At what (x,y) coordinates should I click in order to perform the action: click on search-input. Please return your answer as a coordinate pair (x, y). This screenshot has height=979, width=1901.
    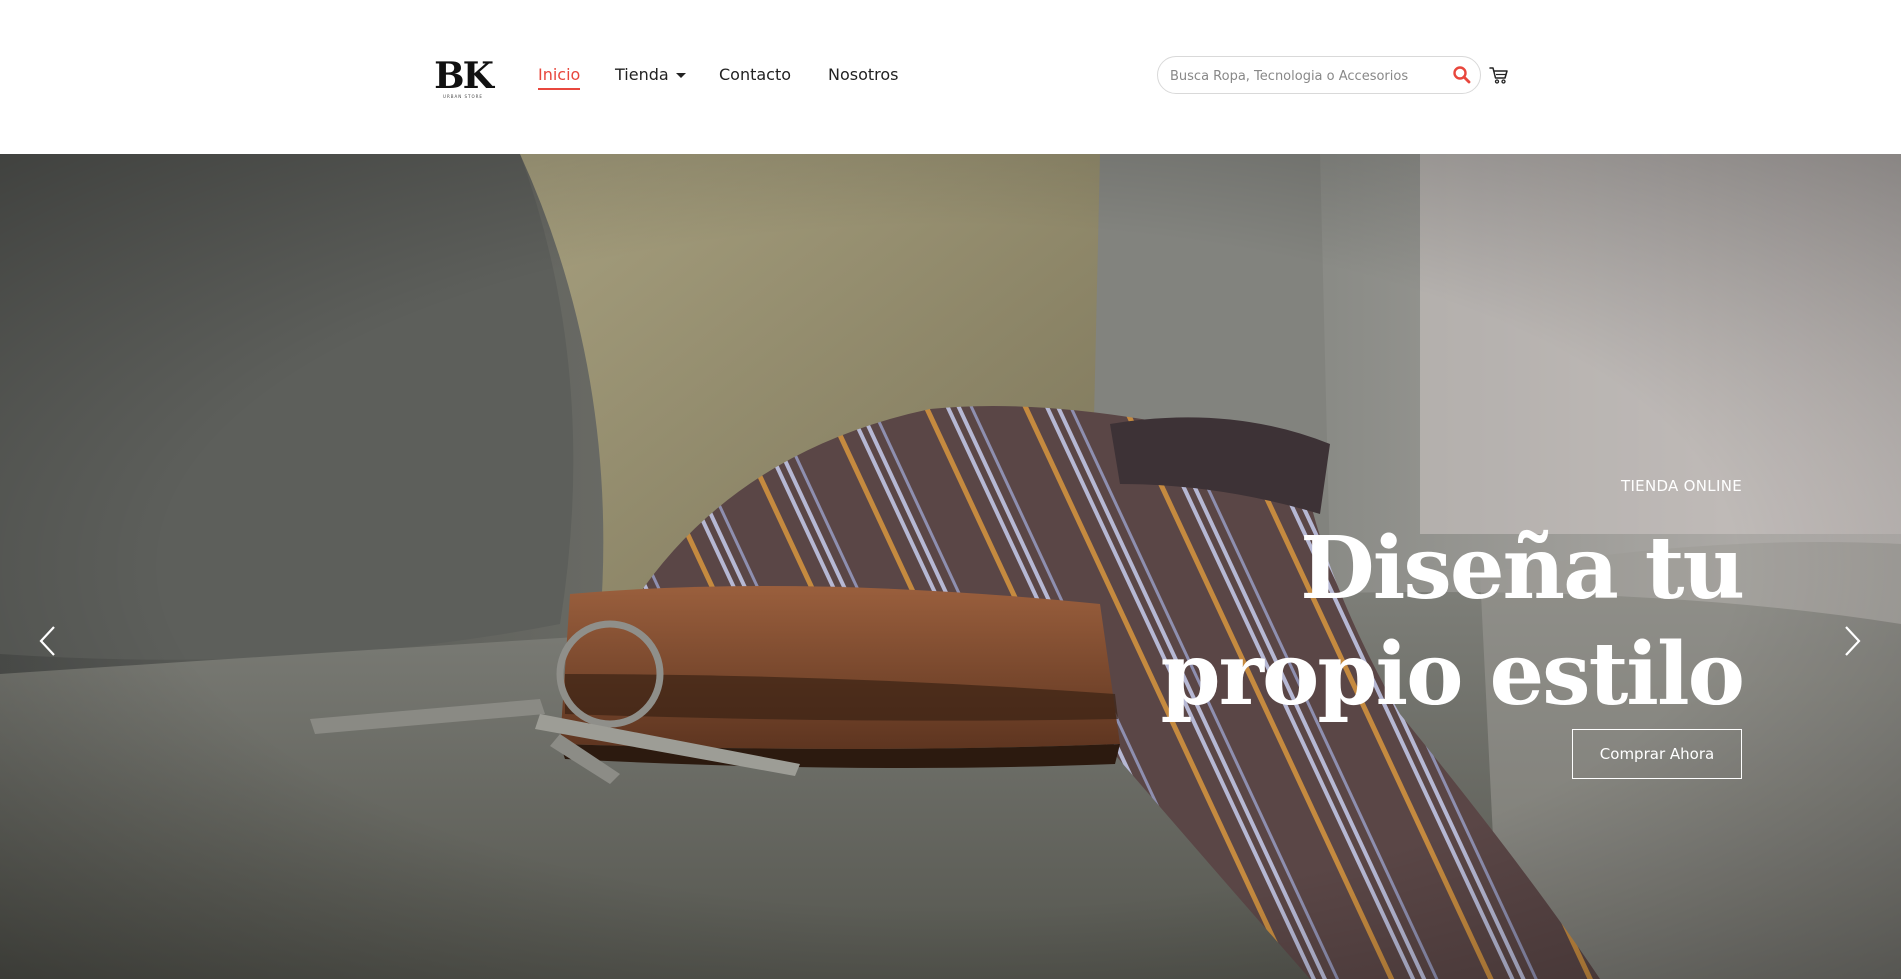
    Looking at the image, I should click on (1305, 76).